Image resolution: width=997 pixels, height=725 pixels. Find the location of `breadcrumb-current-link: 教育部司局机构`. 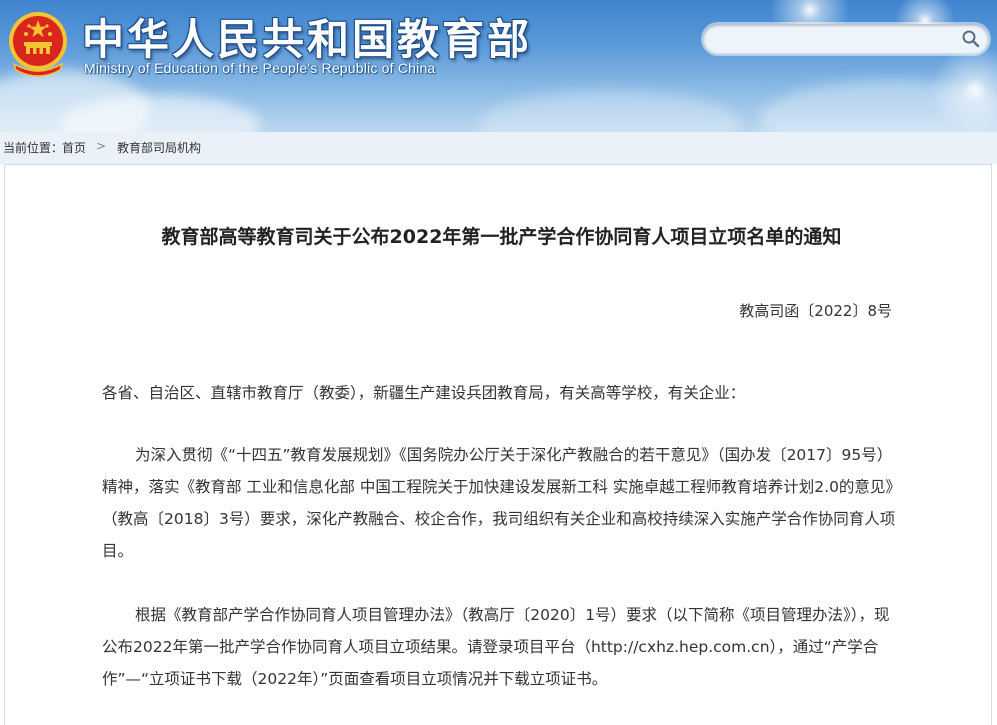

breadcrumb-current-link: 教育部司局机构 is located at coordinates (159, 147).